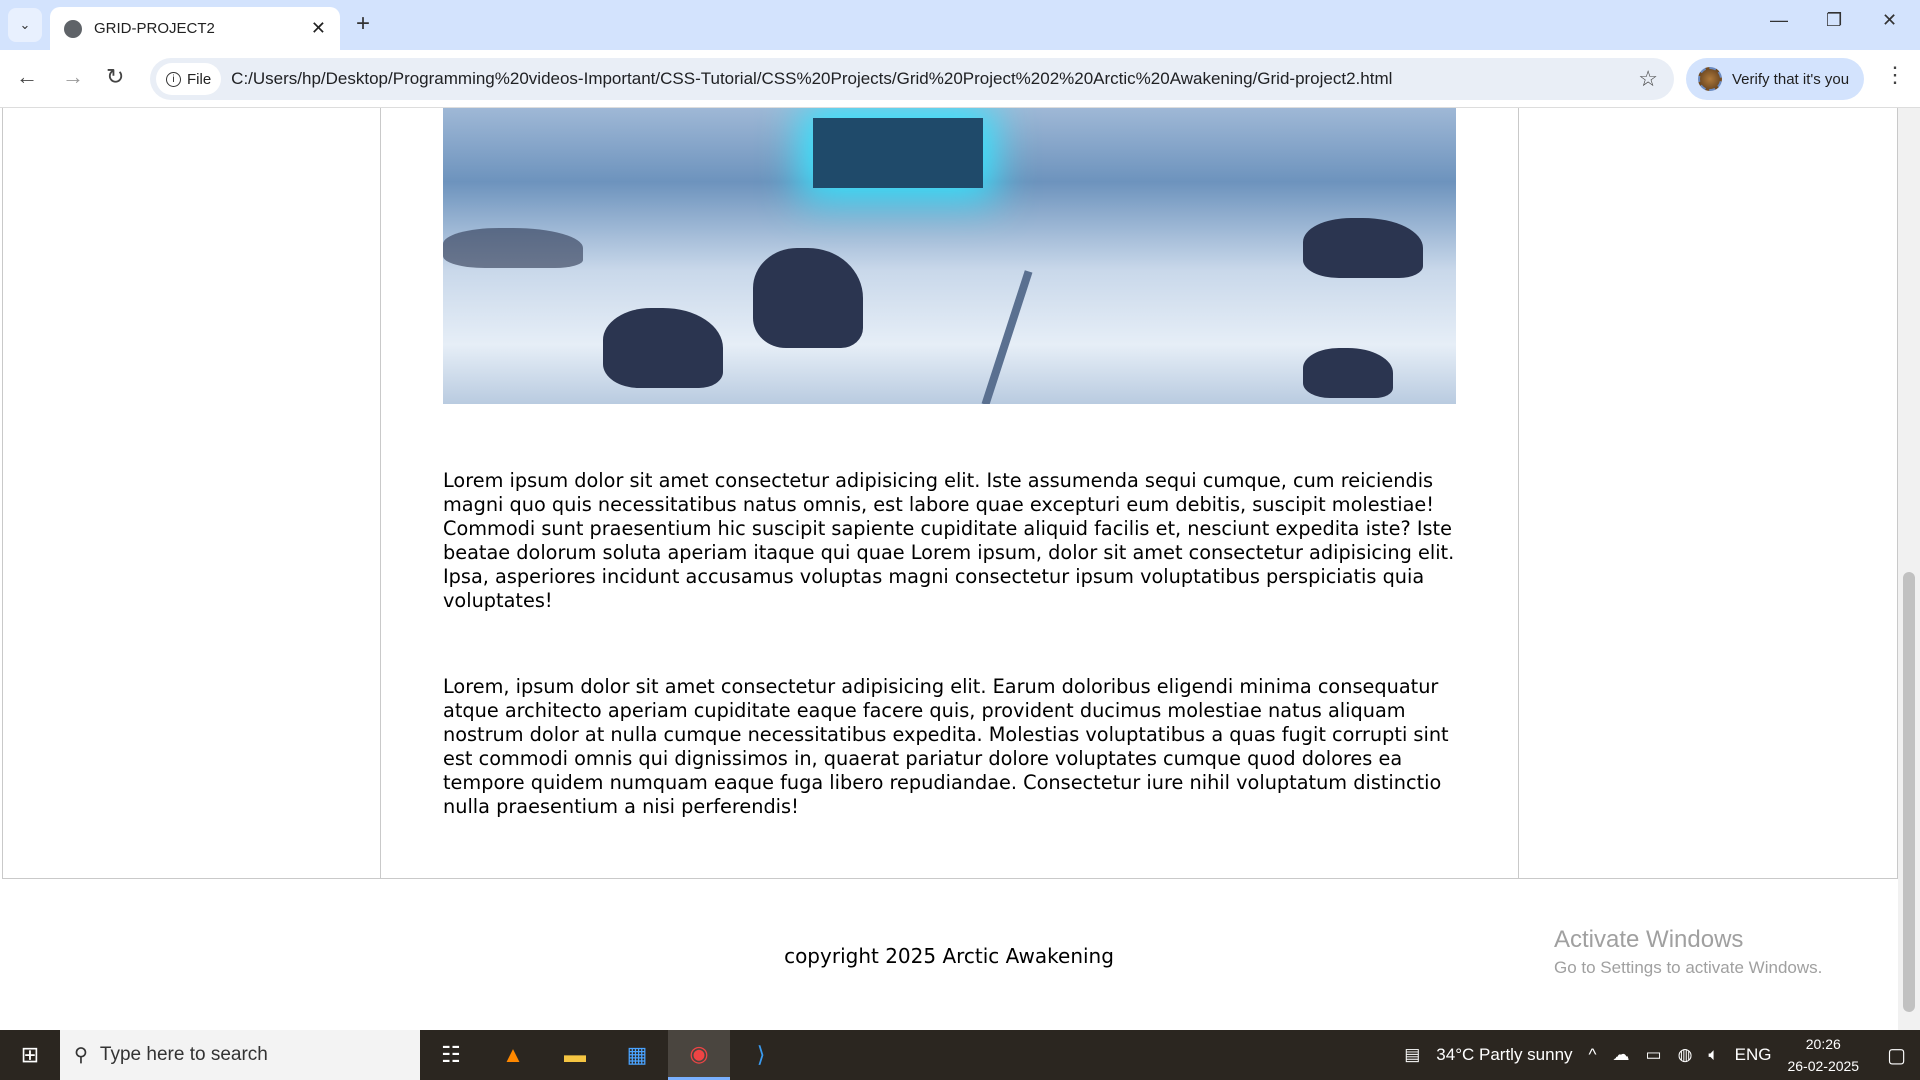  What do you see at coordinates (451, 1055) in the screenshot?
I see `task-view-icon: ☷` at bounding box center [451, 1055].